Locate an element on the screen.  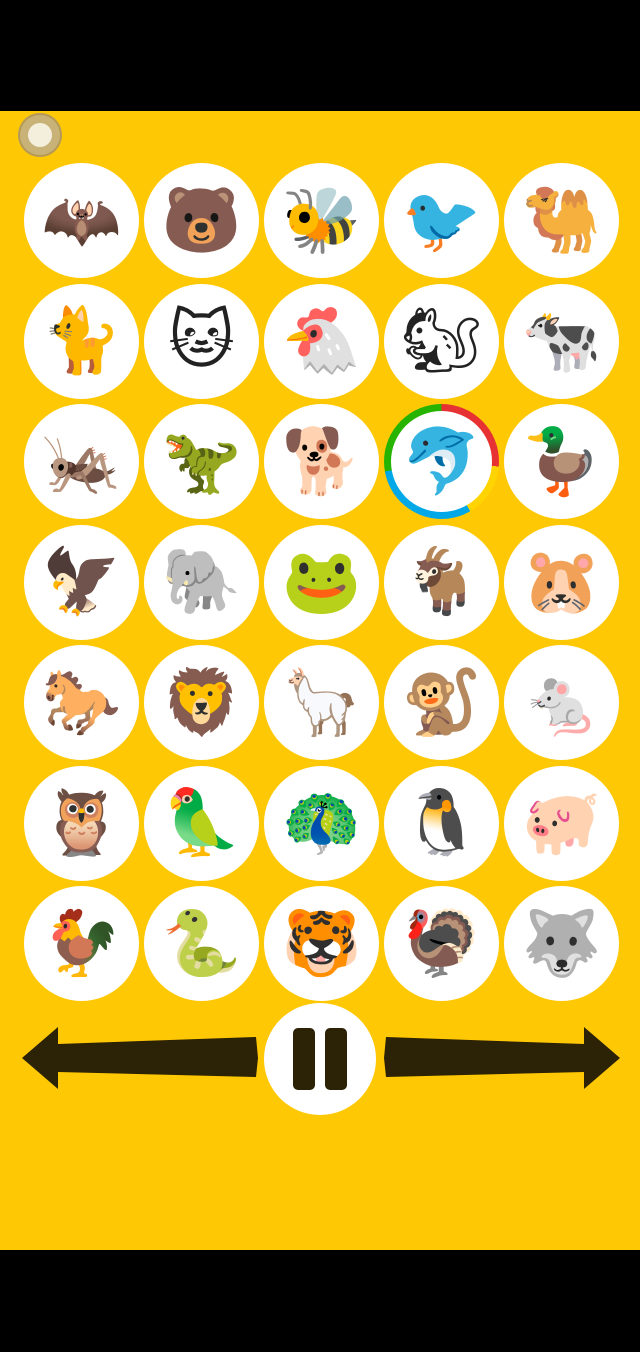
cricket-icon: 🦗 is located at coordinates (81, 461).